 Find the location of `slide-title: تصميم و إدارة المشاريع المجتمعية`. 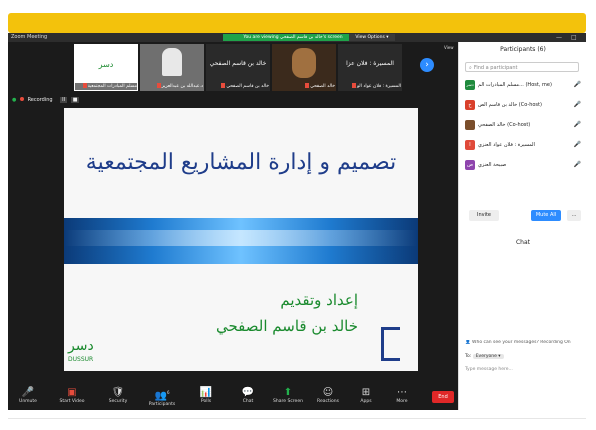

slide-title: تصميم و إدارة المشاريع المجتمعية is located at coordinates (241, 162).